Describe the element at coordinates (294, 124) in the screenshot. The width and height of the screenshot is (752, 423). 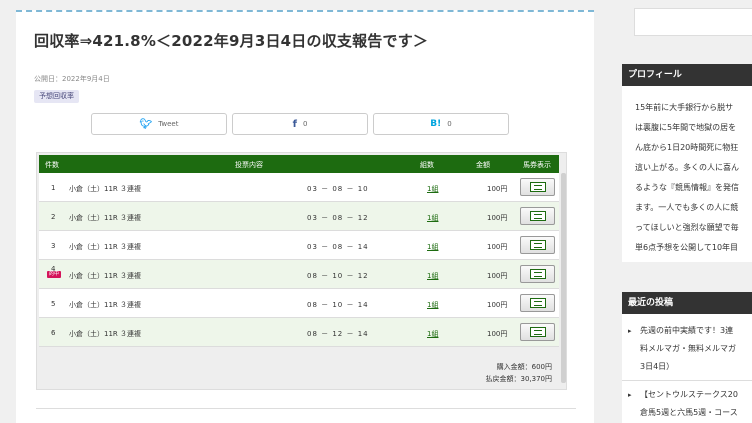
I see `facebook-icon: f` at that location.